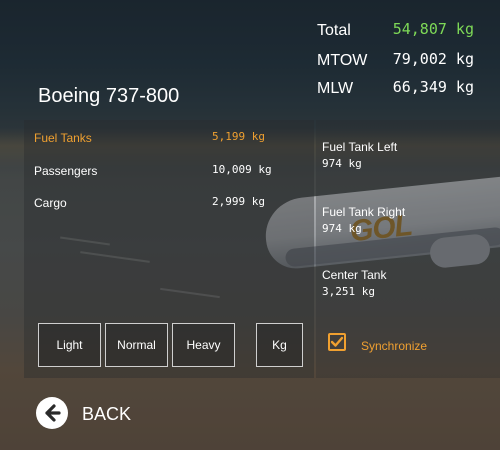 This screenshot has height=450, width=500. I want to click on fuel-tank-right-value: 974 kg, so click(342, 228).